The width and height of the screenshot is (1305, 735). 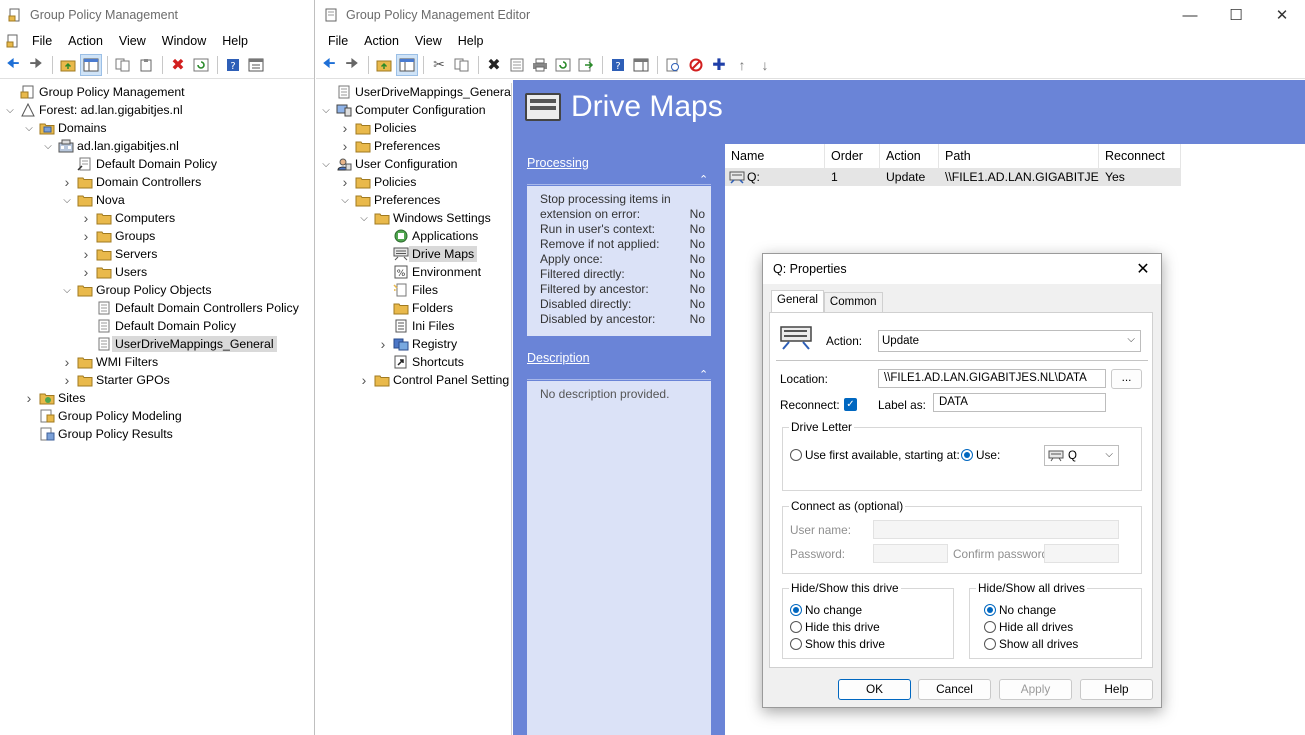 I want to click on dialog-close-icon: ✕, so click(x=1143, y=269).